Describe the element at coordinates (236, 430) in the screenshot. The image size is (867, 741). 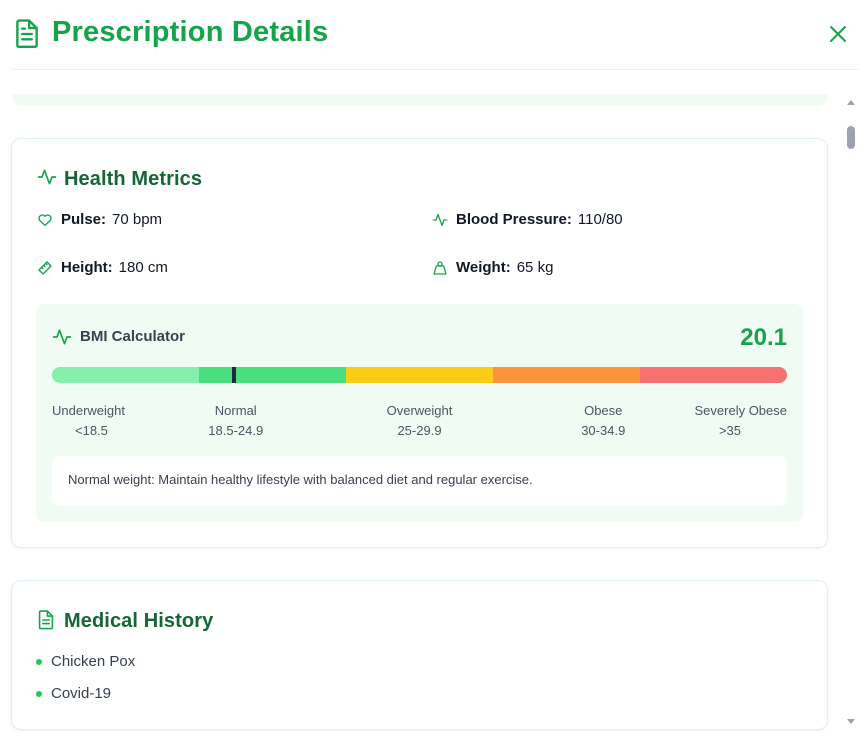
I see `bmi-range-value: 18.5-24.9` at that location.